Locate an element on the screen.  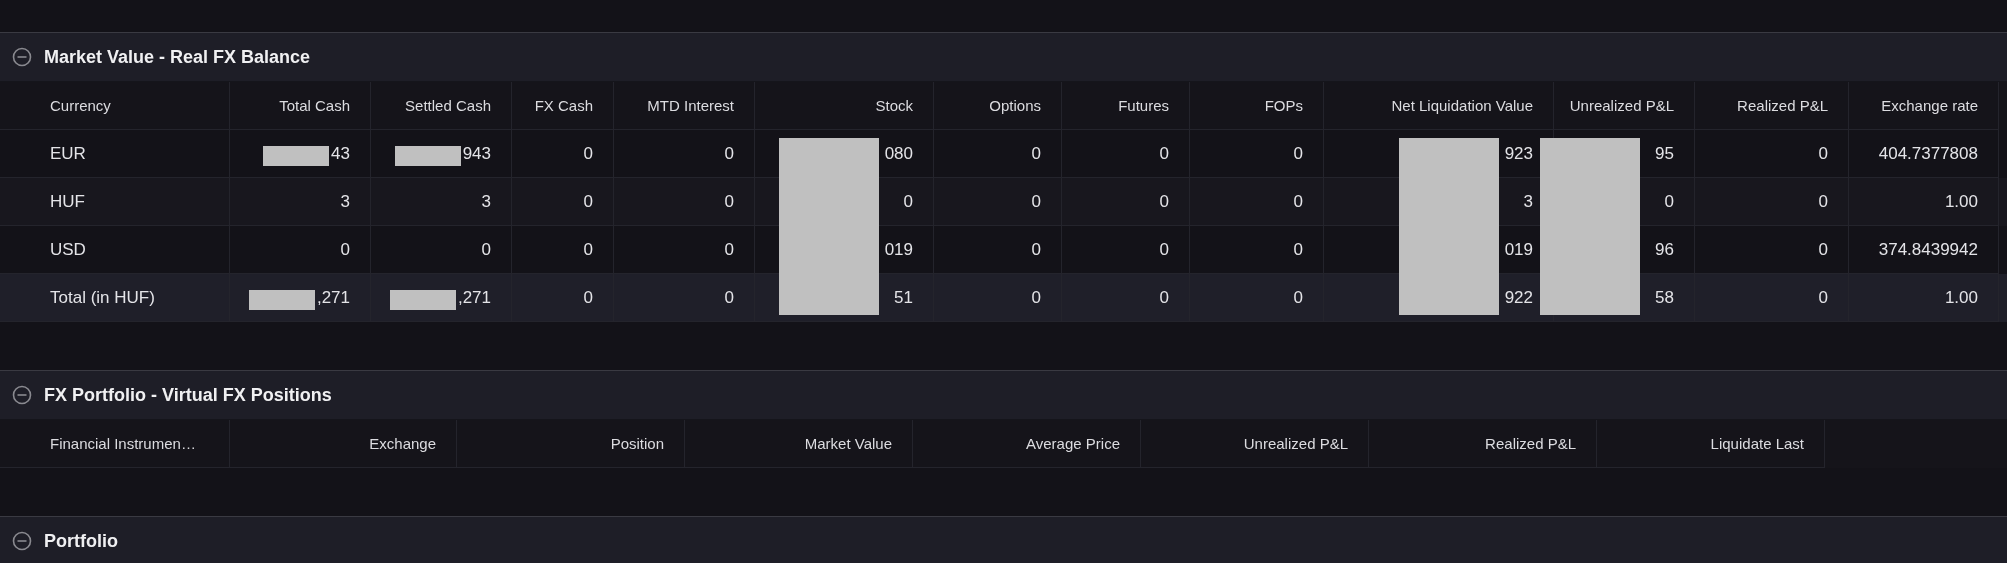
table-cell: 943 is located at coordinates (476, 153).